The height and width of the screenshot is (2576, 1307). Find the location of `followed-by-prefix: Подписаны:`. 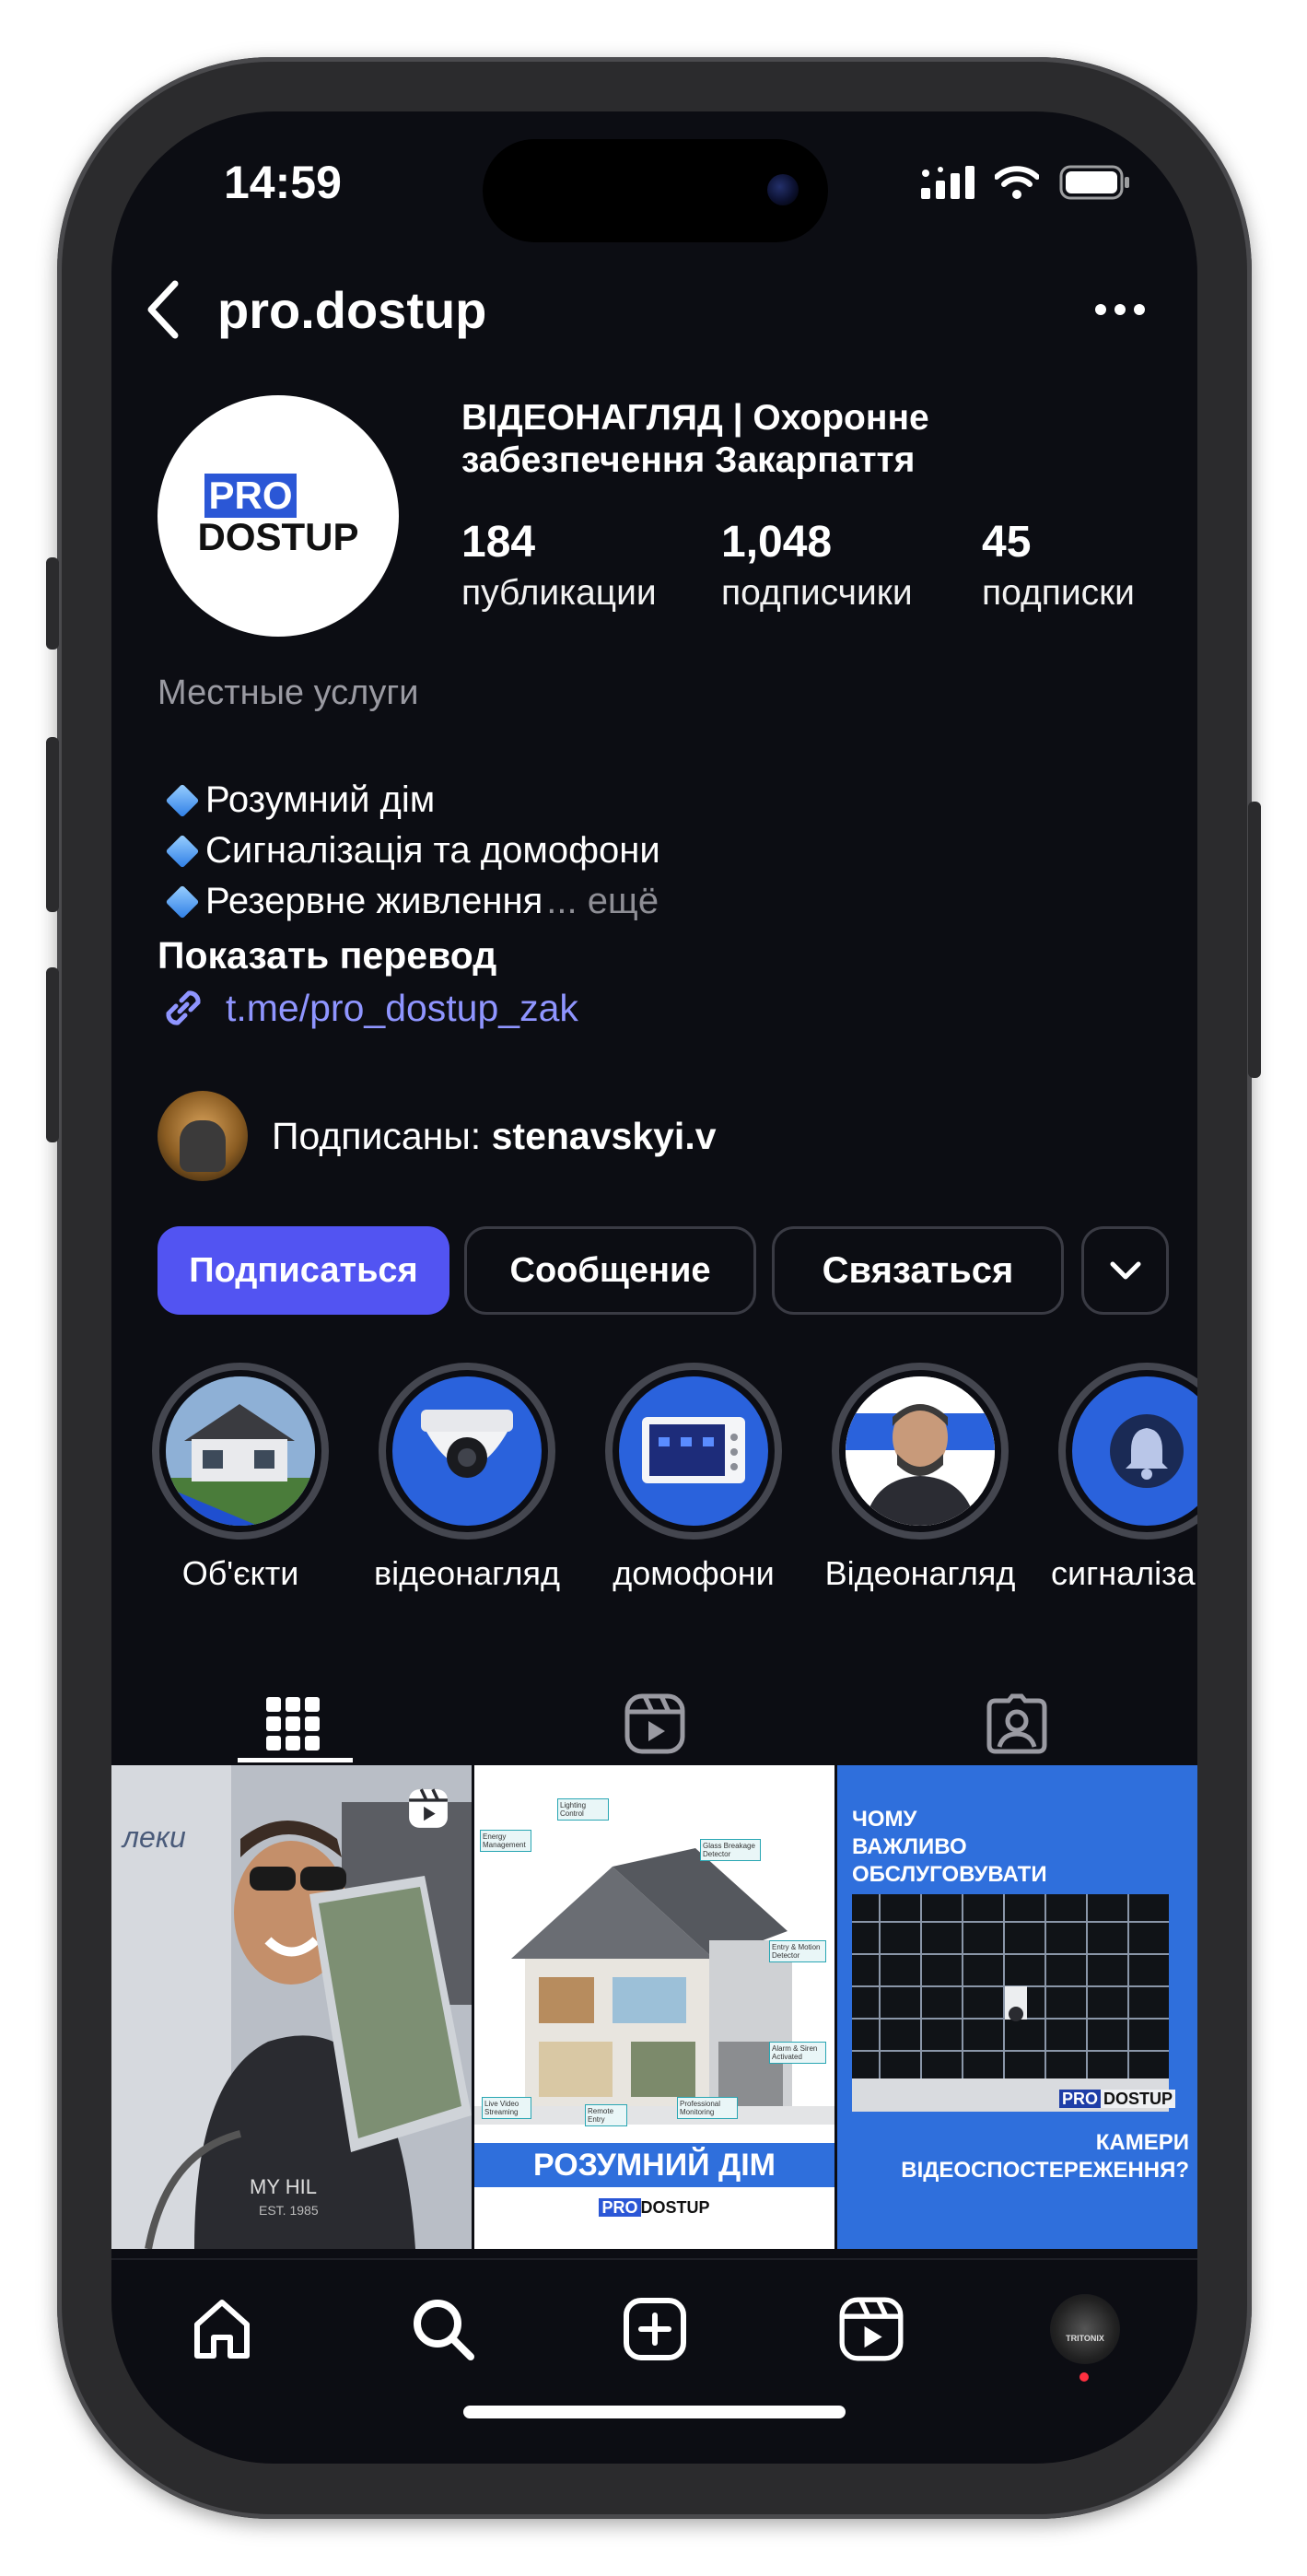

followed-by-prefix: Подписаны: is located at coordinates (377, 1136).